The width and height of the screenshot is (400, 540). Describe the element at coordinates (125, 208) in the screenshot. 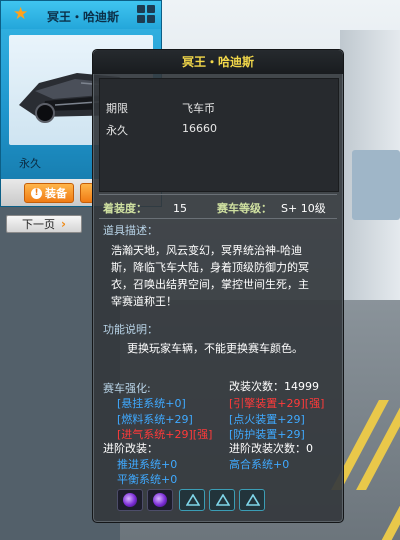

I see `equip-level-label: 着装度：` at that location.